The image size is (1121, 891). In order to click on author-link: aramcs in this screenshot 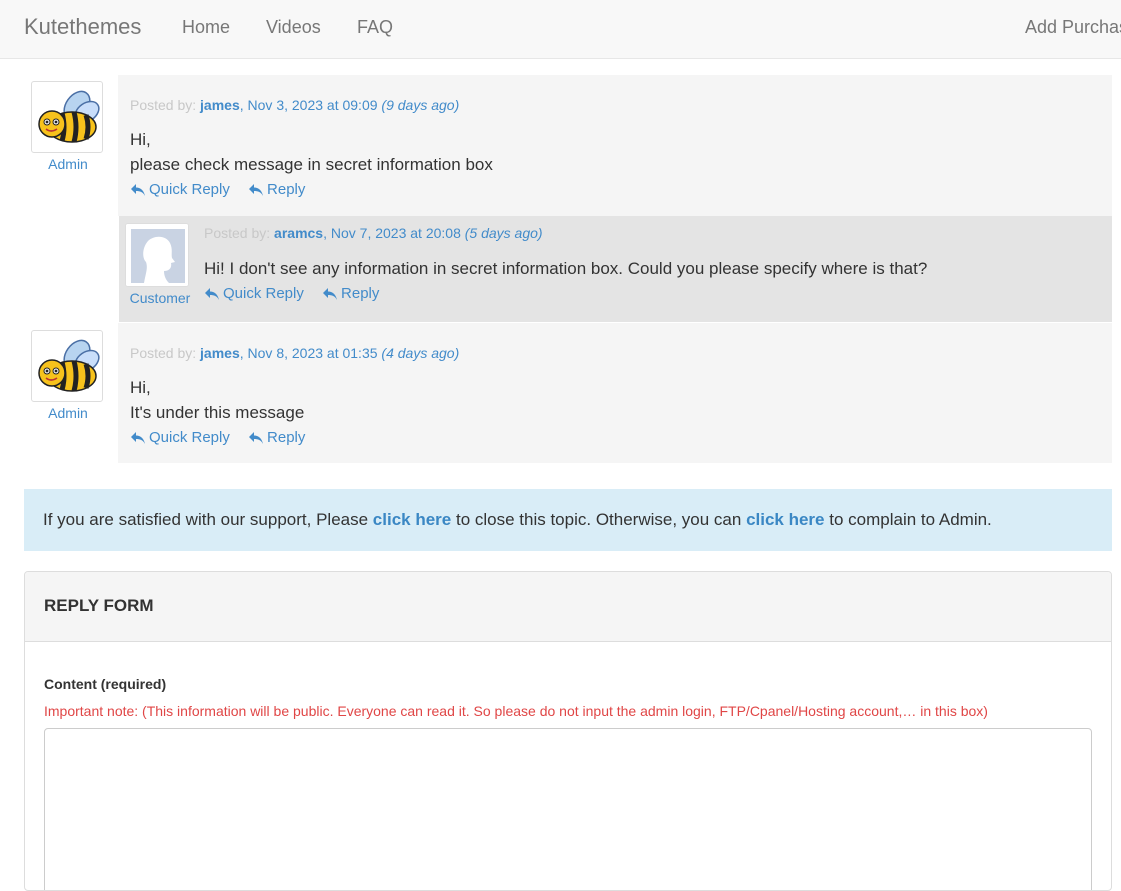, I will do `click(298, 233)`.